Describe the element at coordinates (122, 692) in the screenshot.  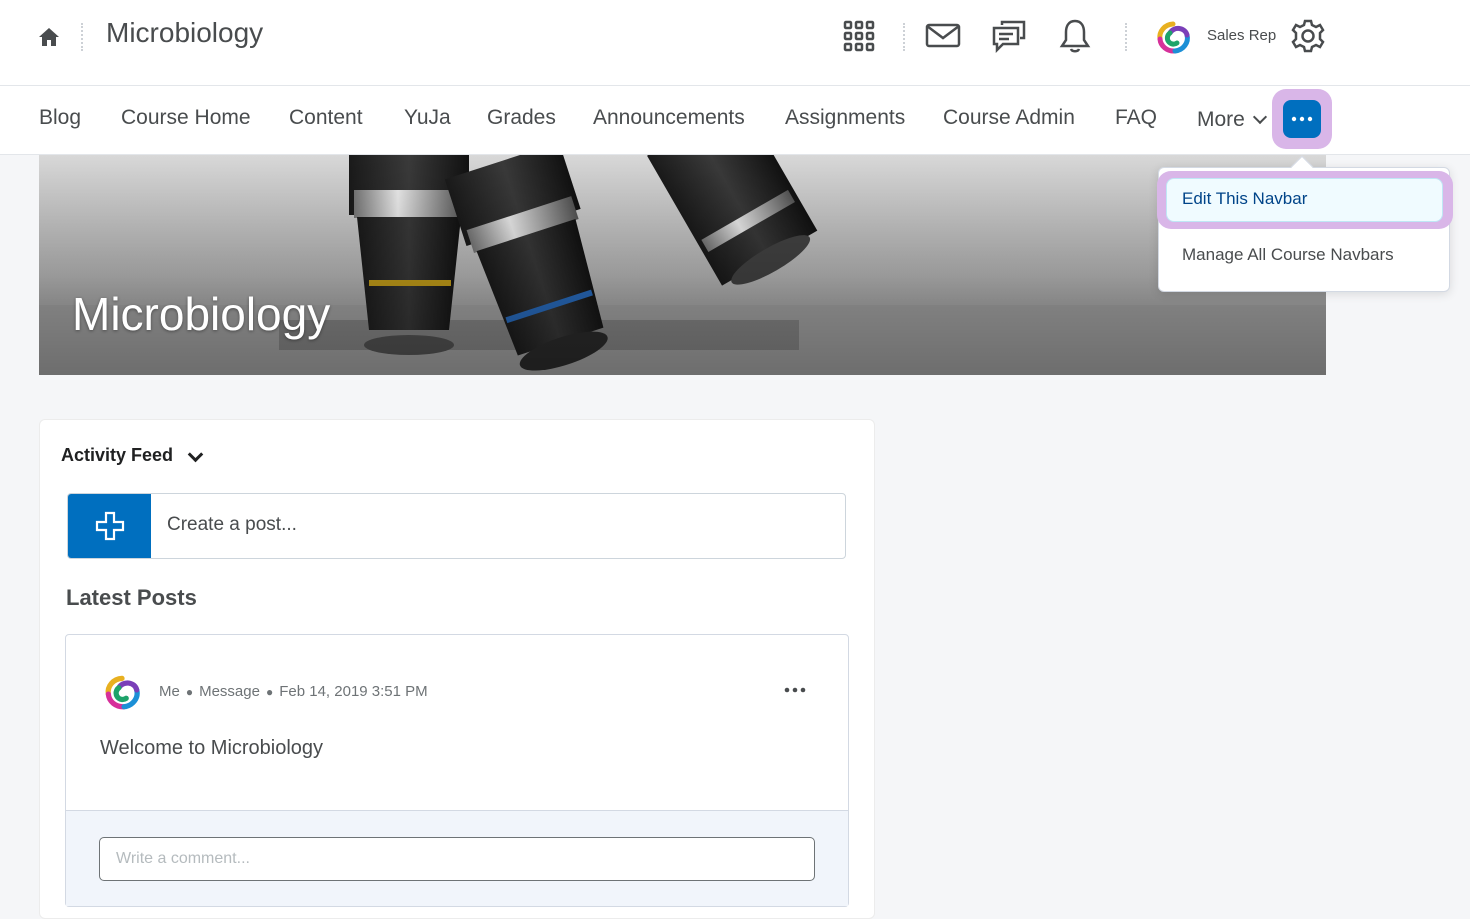
I see `post-author-avatar` at that location.